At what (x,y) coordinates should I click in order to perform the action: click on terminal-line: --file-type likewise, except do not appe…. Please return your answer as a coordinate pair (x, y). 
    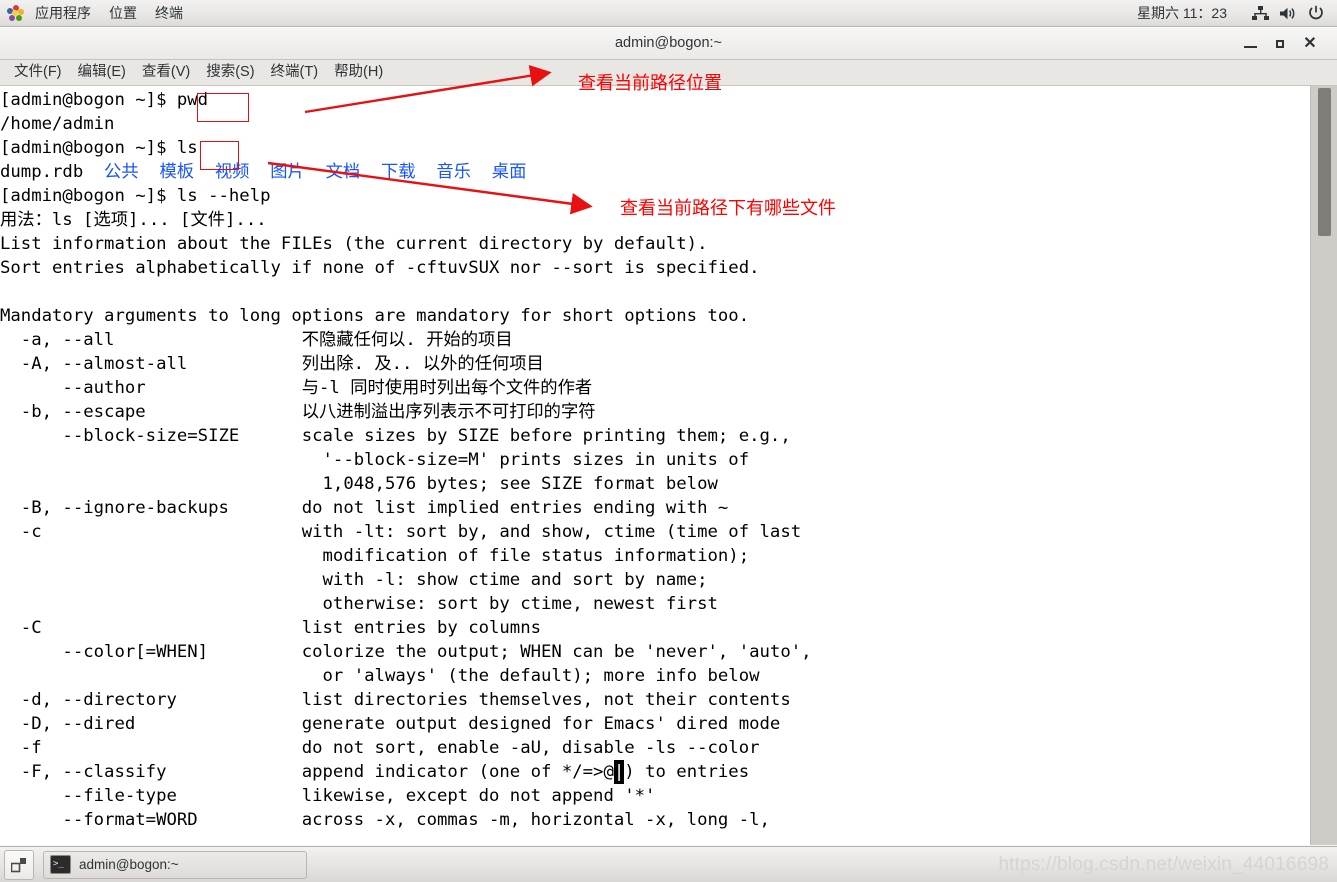
    Looking at the image, I should click on (328, 796).